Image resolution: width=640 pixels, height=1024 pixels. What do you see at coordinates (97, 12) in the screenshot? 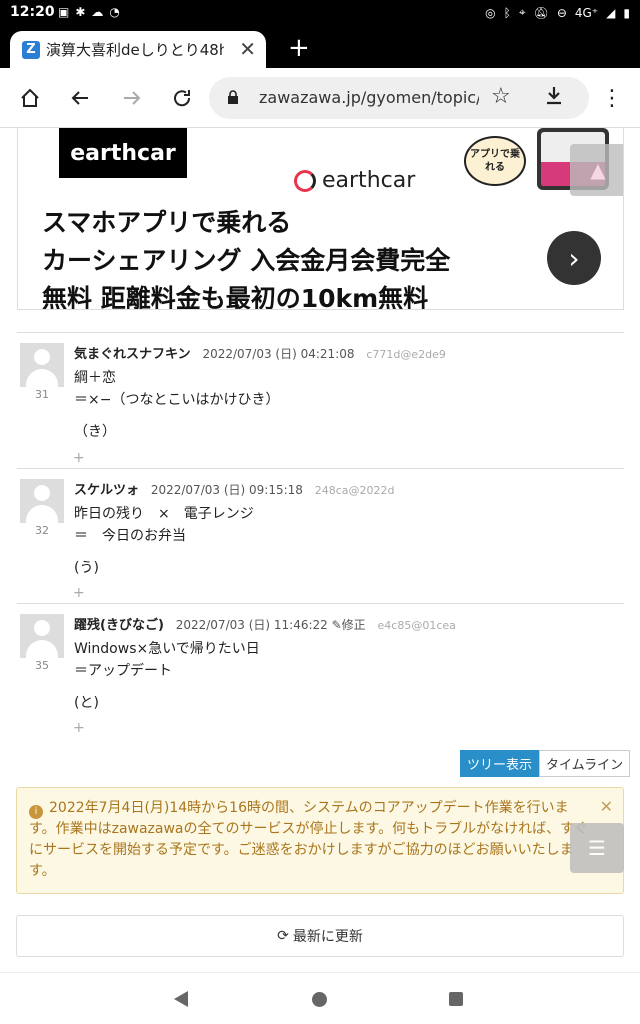
I see `cloud-icon: ☁` at bounding box center [97, 12].